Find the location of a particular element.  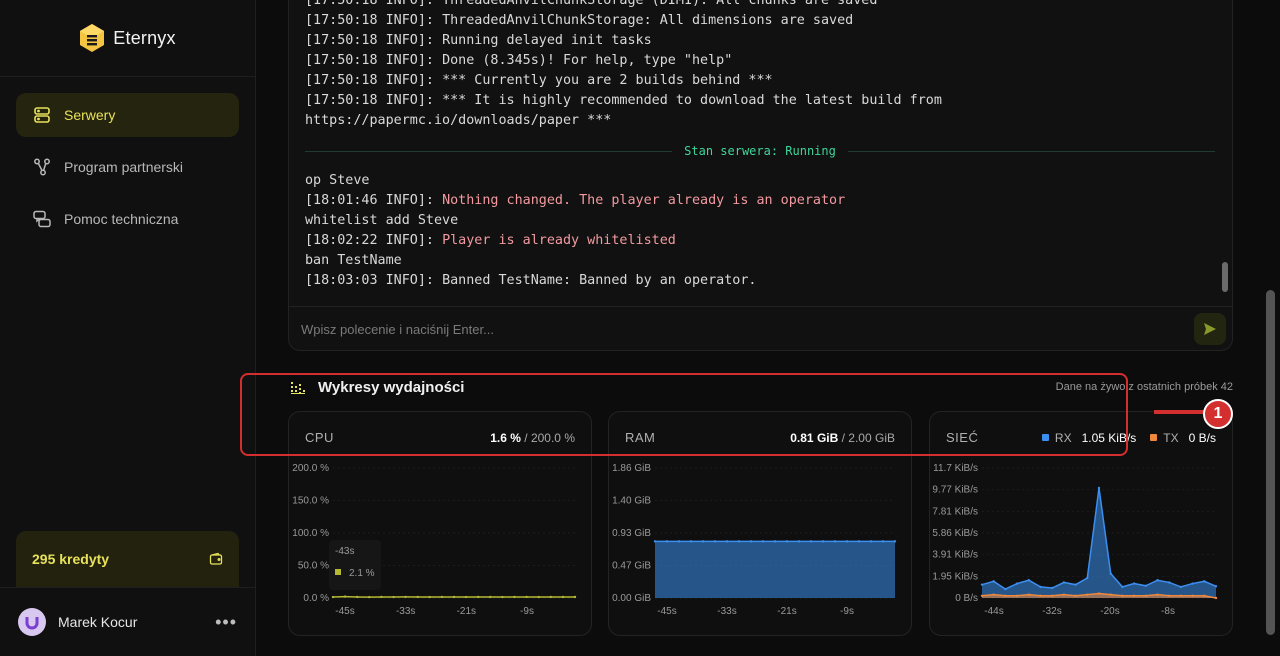

ram-usage: 0.81 GiB / 2.00 GiB is located at coordinates (842, 438).